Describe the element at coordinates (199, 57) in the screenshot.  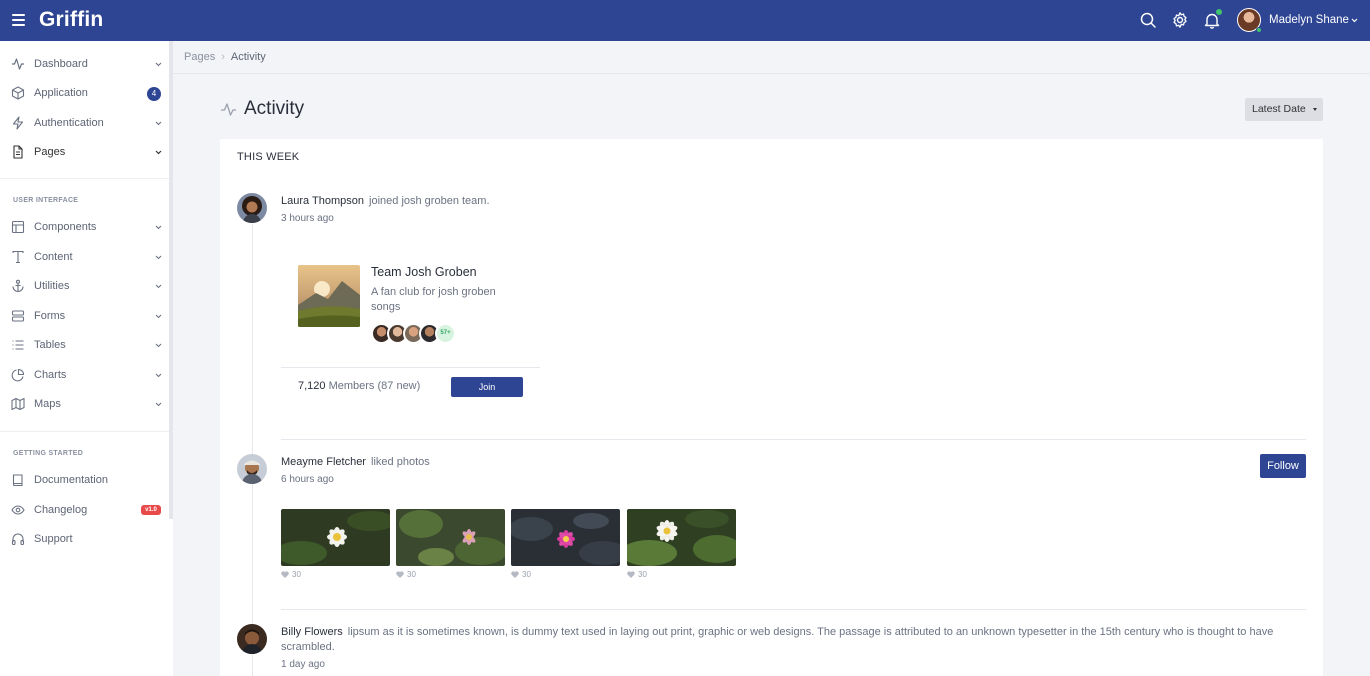
I see `breadcrumb-link-pages: Pages` at that location.